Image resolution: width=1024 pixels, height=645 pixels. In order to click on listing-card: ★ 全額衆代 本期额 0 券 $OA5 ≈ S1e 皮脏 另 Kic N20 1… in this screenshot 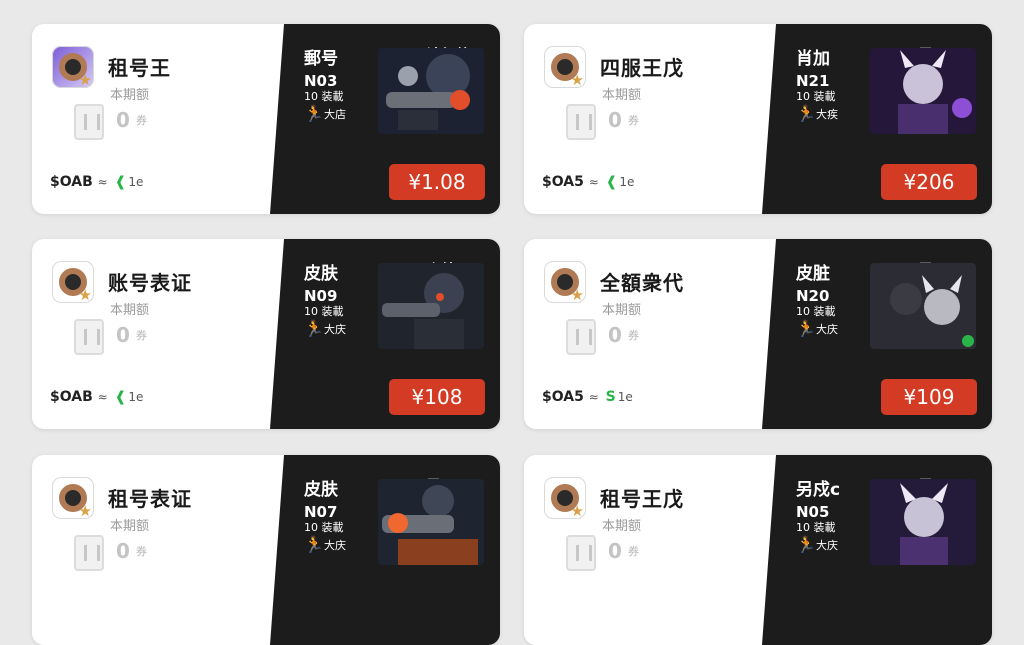, I will do `click(758, 334)`.